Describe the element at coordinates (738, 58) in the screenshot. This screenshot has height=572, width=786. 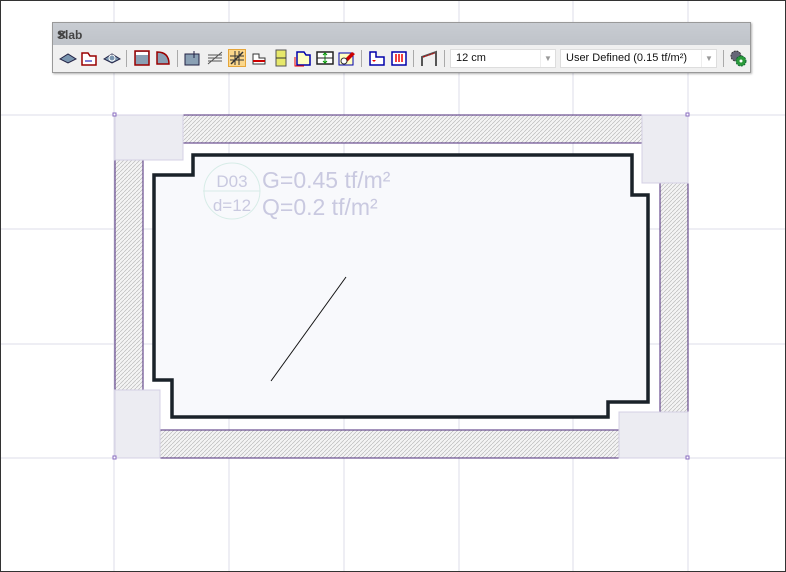
I see `settings-gear-icon` at that location.